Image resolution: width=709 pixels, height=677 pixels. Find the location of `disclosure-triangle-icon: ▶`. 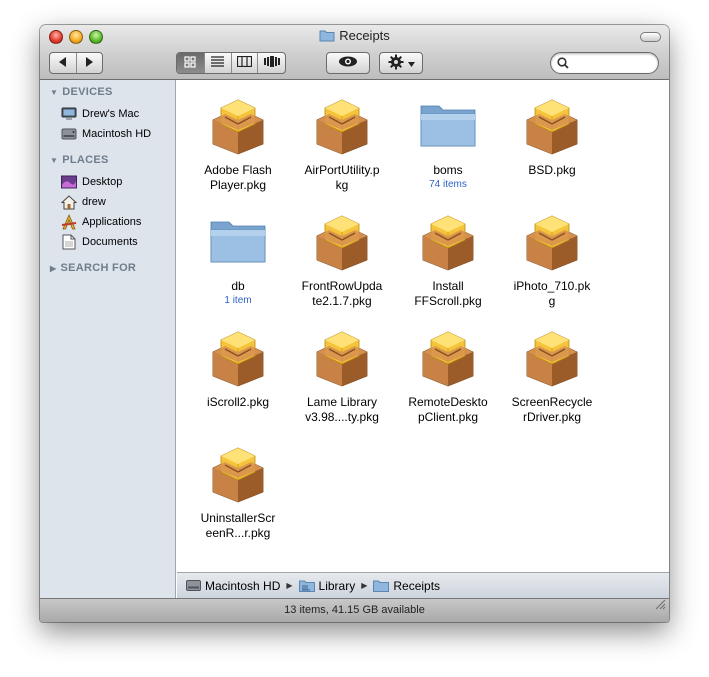

disclosure-triangle-icon: ▶ is located at coordinates (53, 268).